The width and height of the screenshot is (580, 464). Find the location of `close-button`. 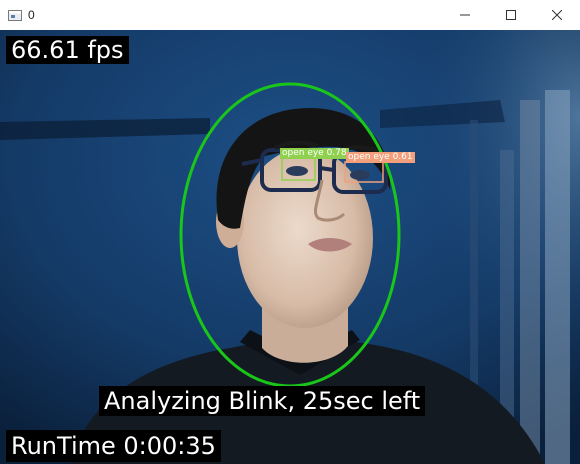

close-button is located at coordinates (557, 15).